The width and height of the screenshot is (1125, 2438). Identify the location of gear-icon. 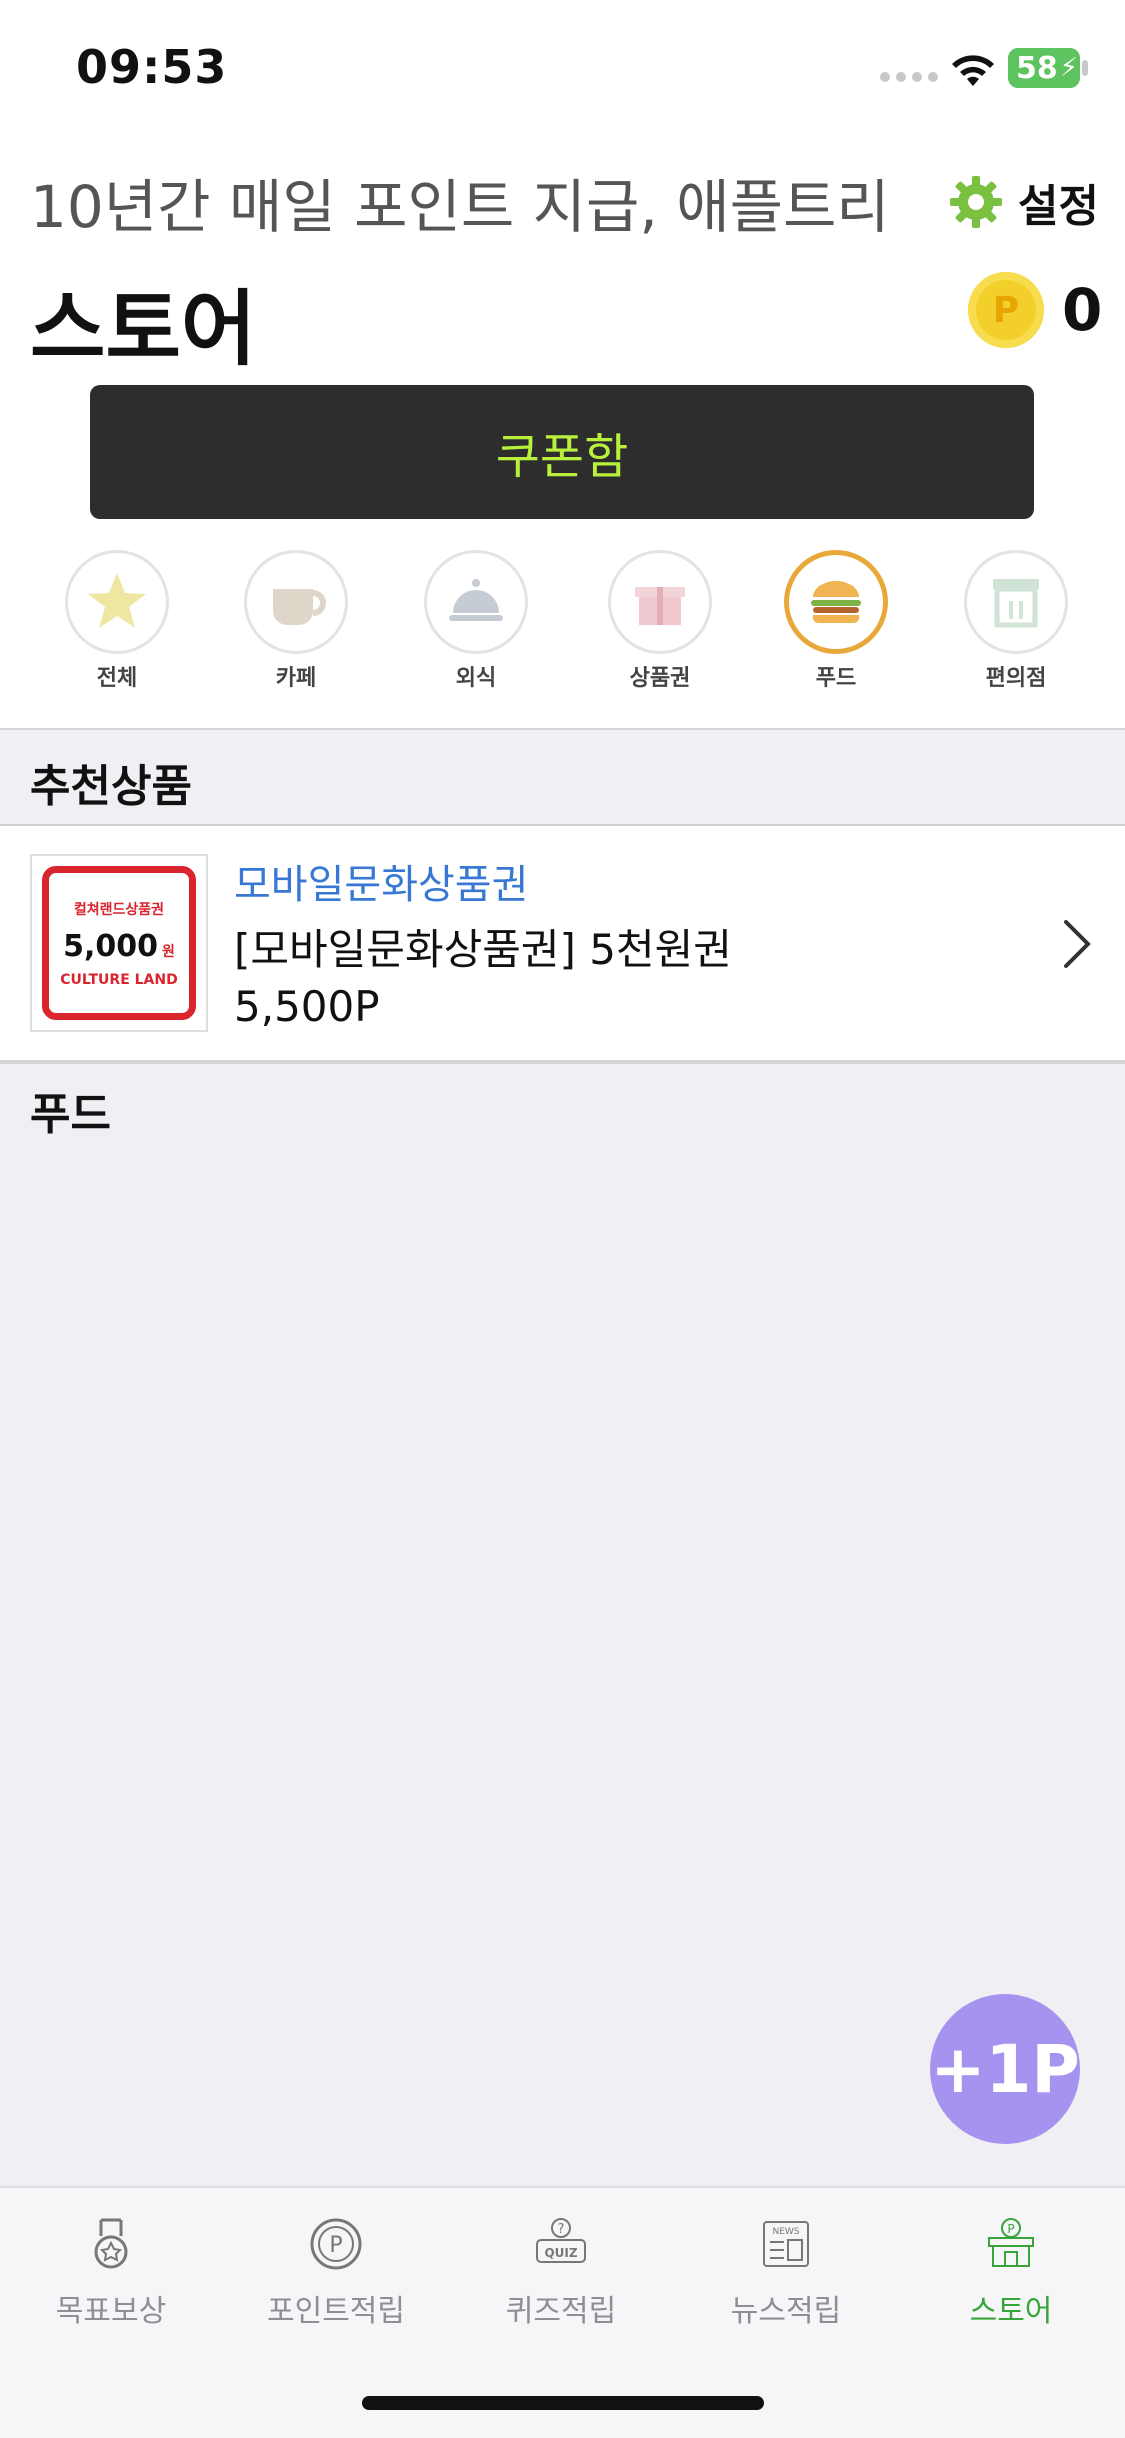
(976, 202).